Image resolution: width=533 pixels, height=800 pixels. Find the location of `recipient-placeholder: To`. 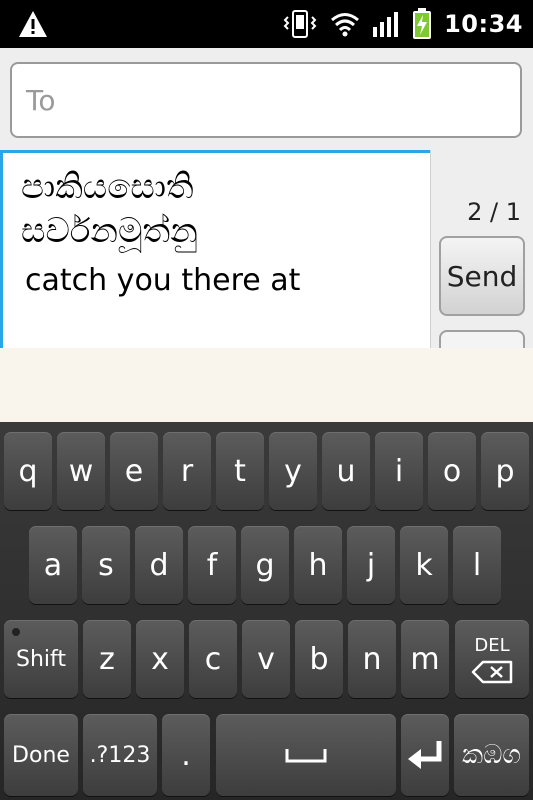

recipient-placeholder: To is located at coordinates (41, 100).